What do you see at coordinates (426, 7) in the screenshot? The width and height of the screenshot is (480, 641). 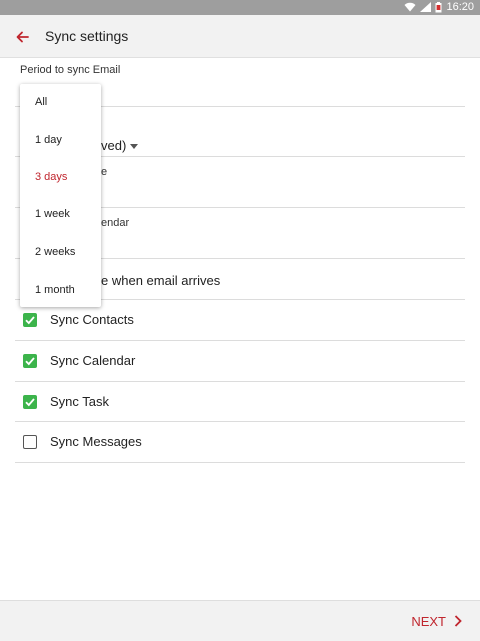 I see `signal-icon` at bounding box center [426, 7].